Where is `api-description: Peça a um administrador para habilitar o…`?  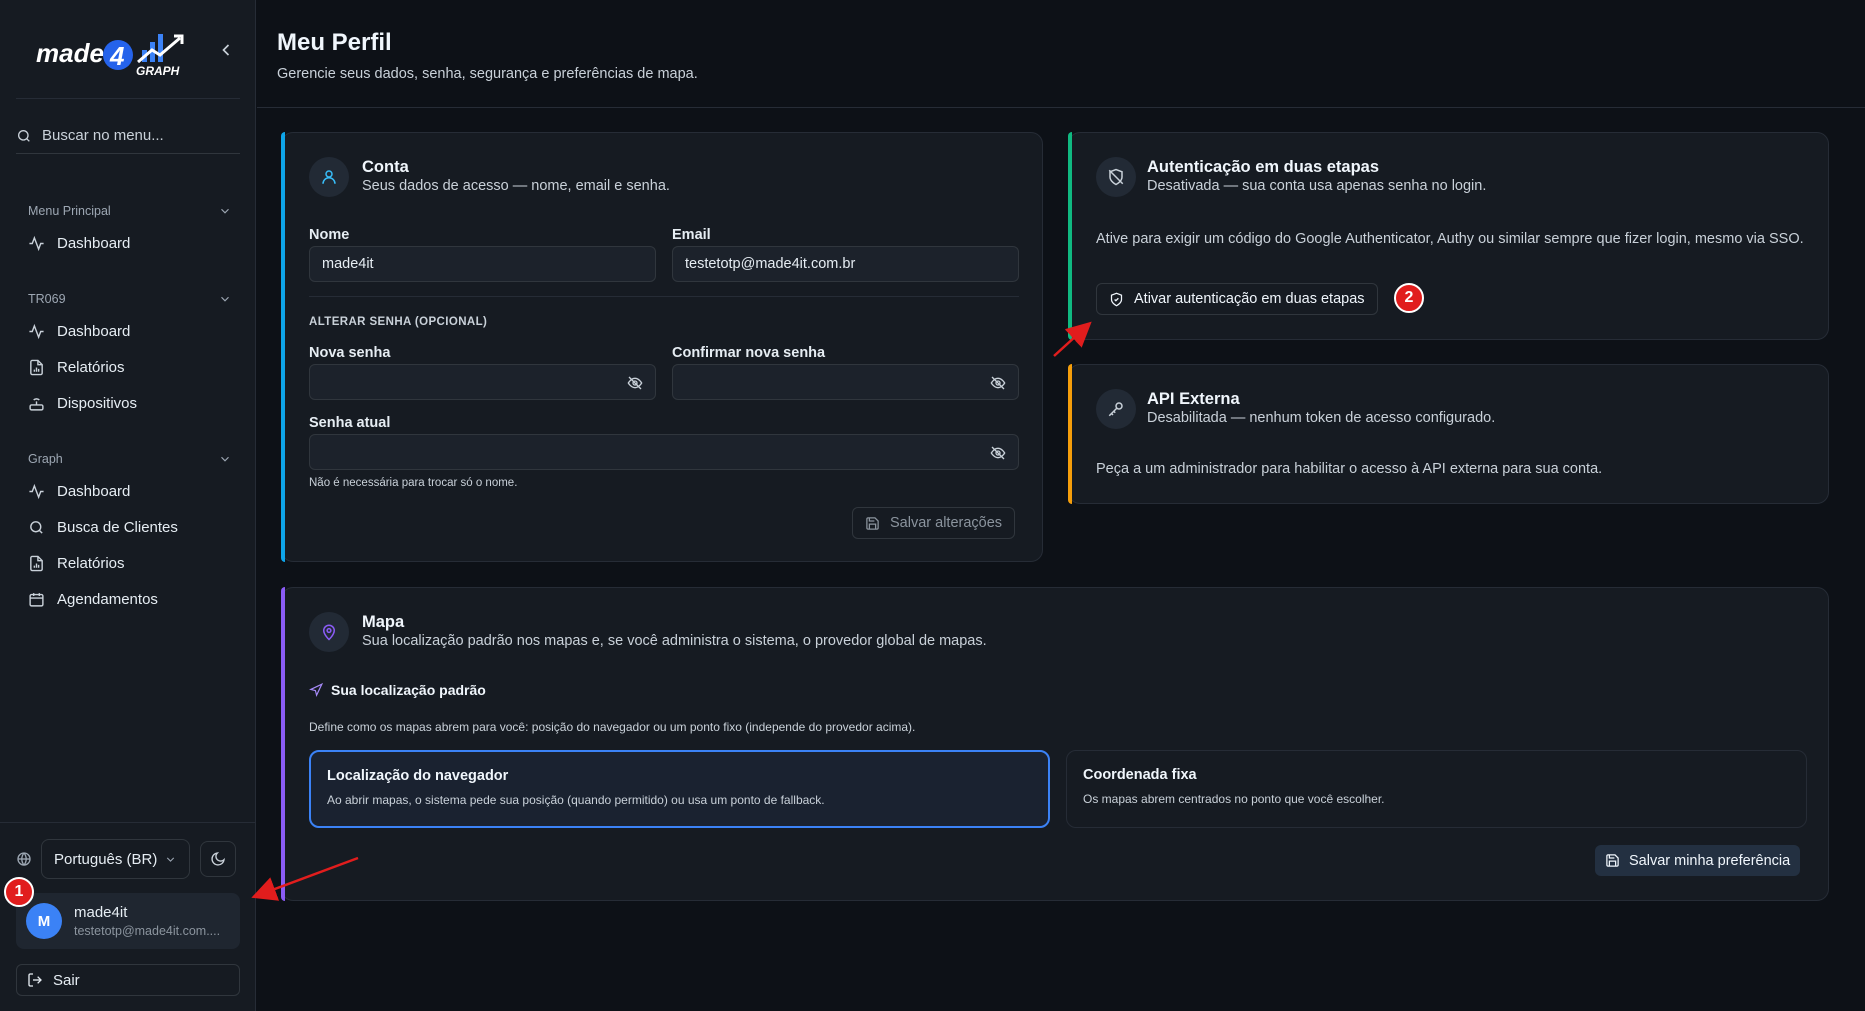 api-description: Peça a um administrador para habilitar o… is located at coordinates (1349, 469).